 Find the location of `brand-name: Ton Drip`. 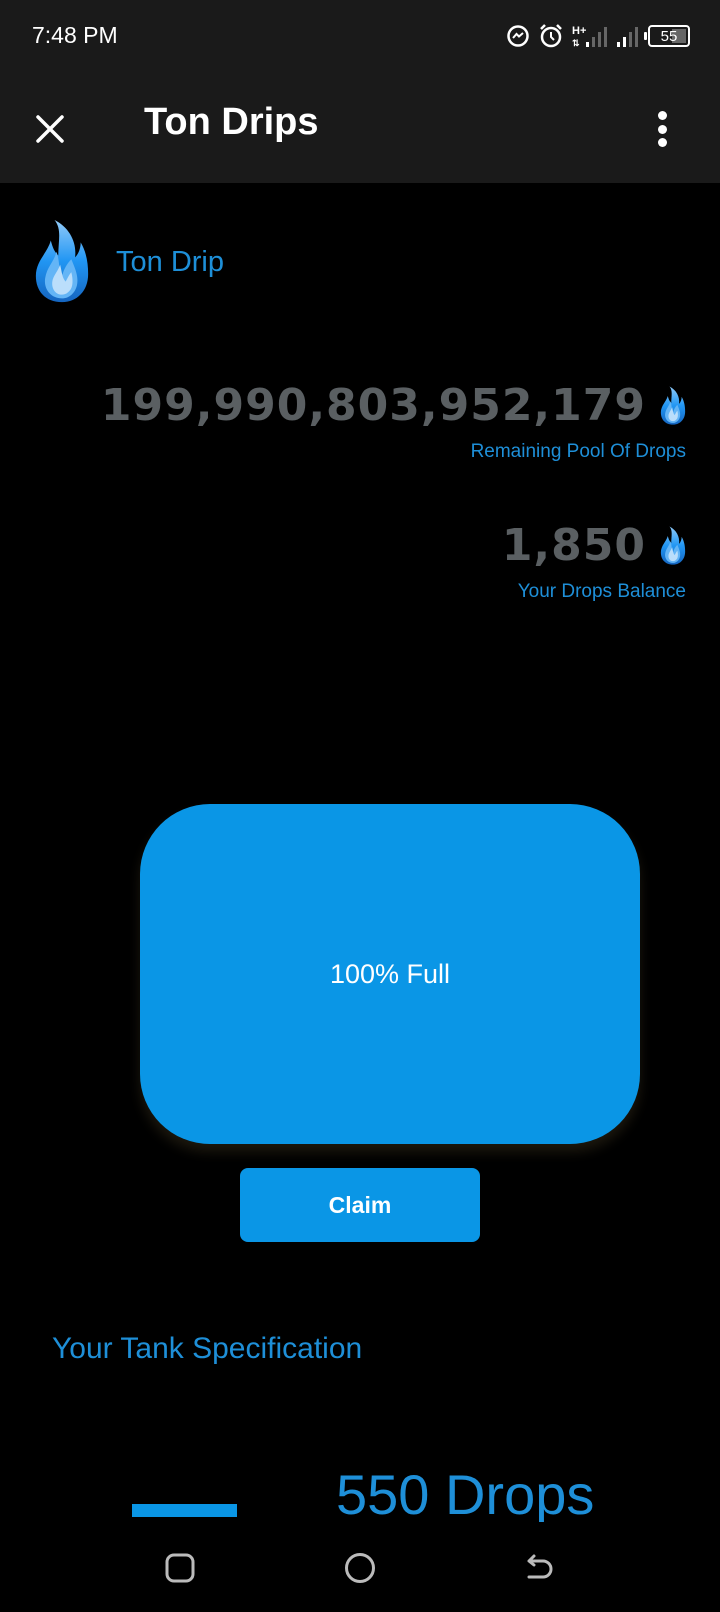

brand-name: Ton Drip is located at coordinates (170, 261).